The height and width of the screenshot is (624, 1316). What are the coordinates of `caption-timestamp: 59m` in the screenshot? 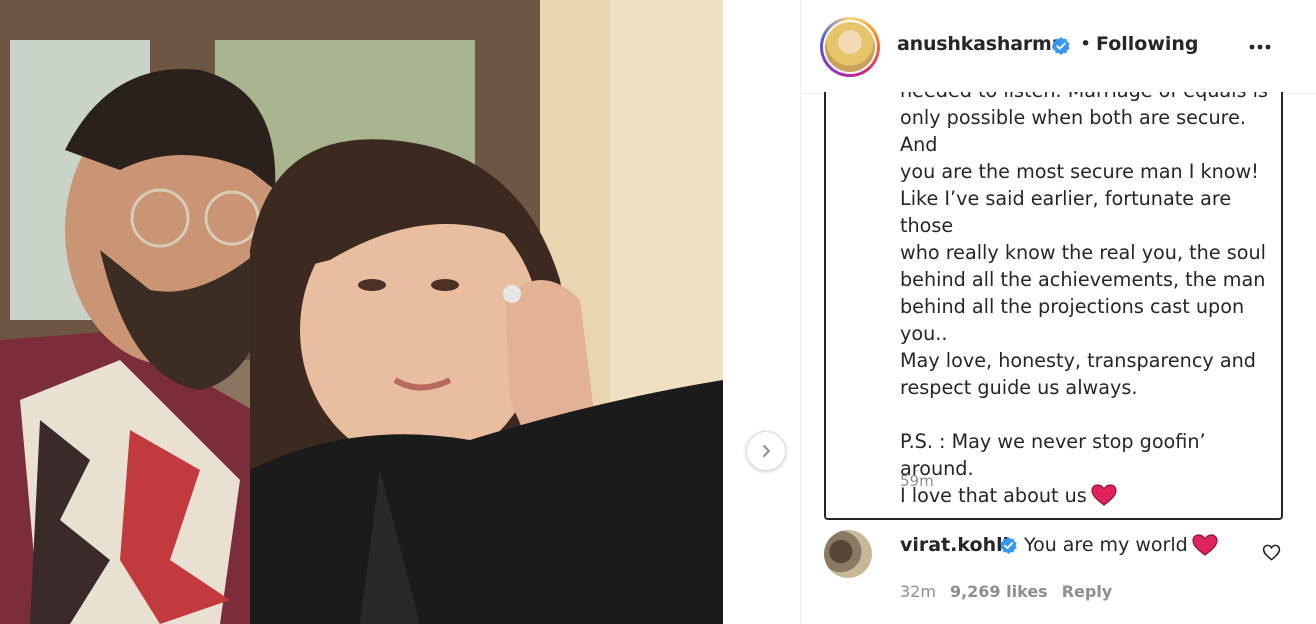 It's located at (917, 481).